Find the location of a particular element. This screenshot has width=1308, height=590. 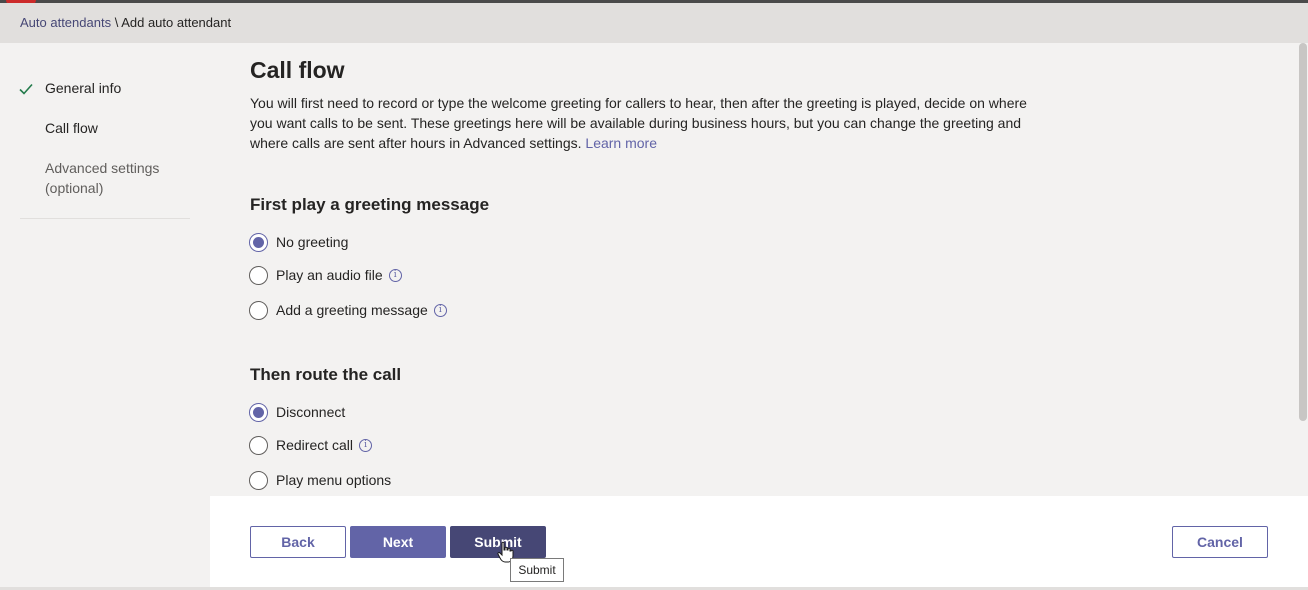

back-button: Back is located at coordinates (298, 542).